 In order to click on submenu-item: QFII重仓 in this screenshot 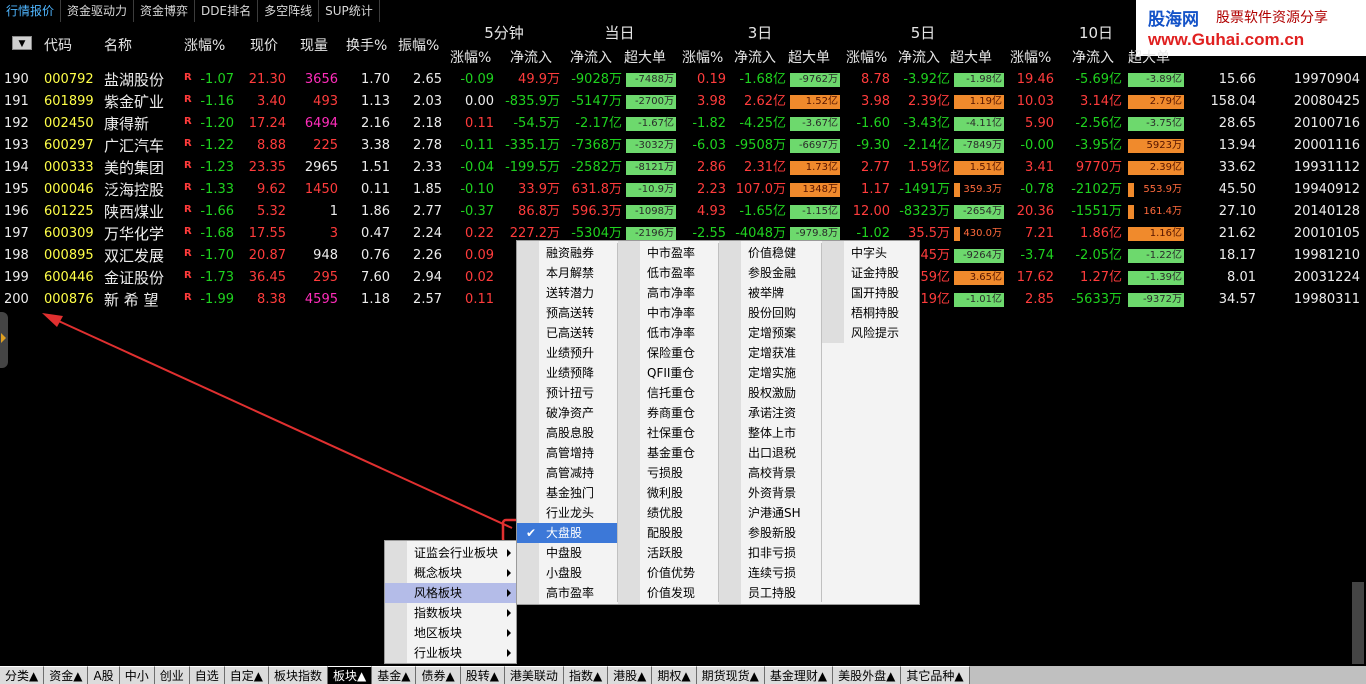, I will do `click(668, 373)`.